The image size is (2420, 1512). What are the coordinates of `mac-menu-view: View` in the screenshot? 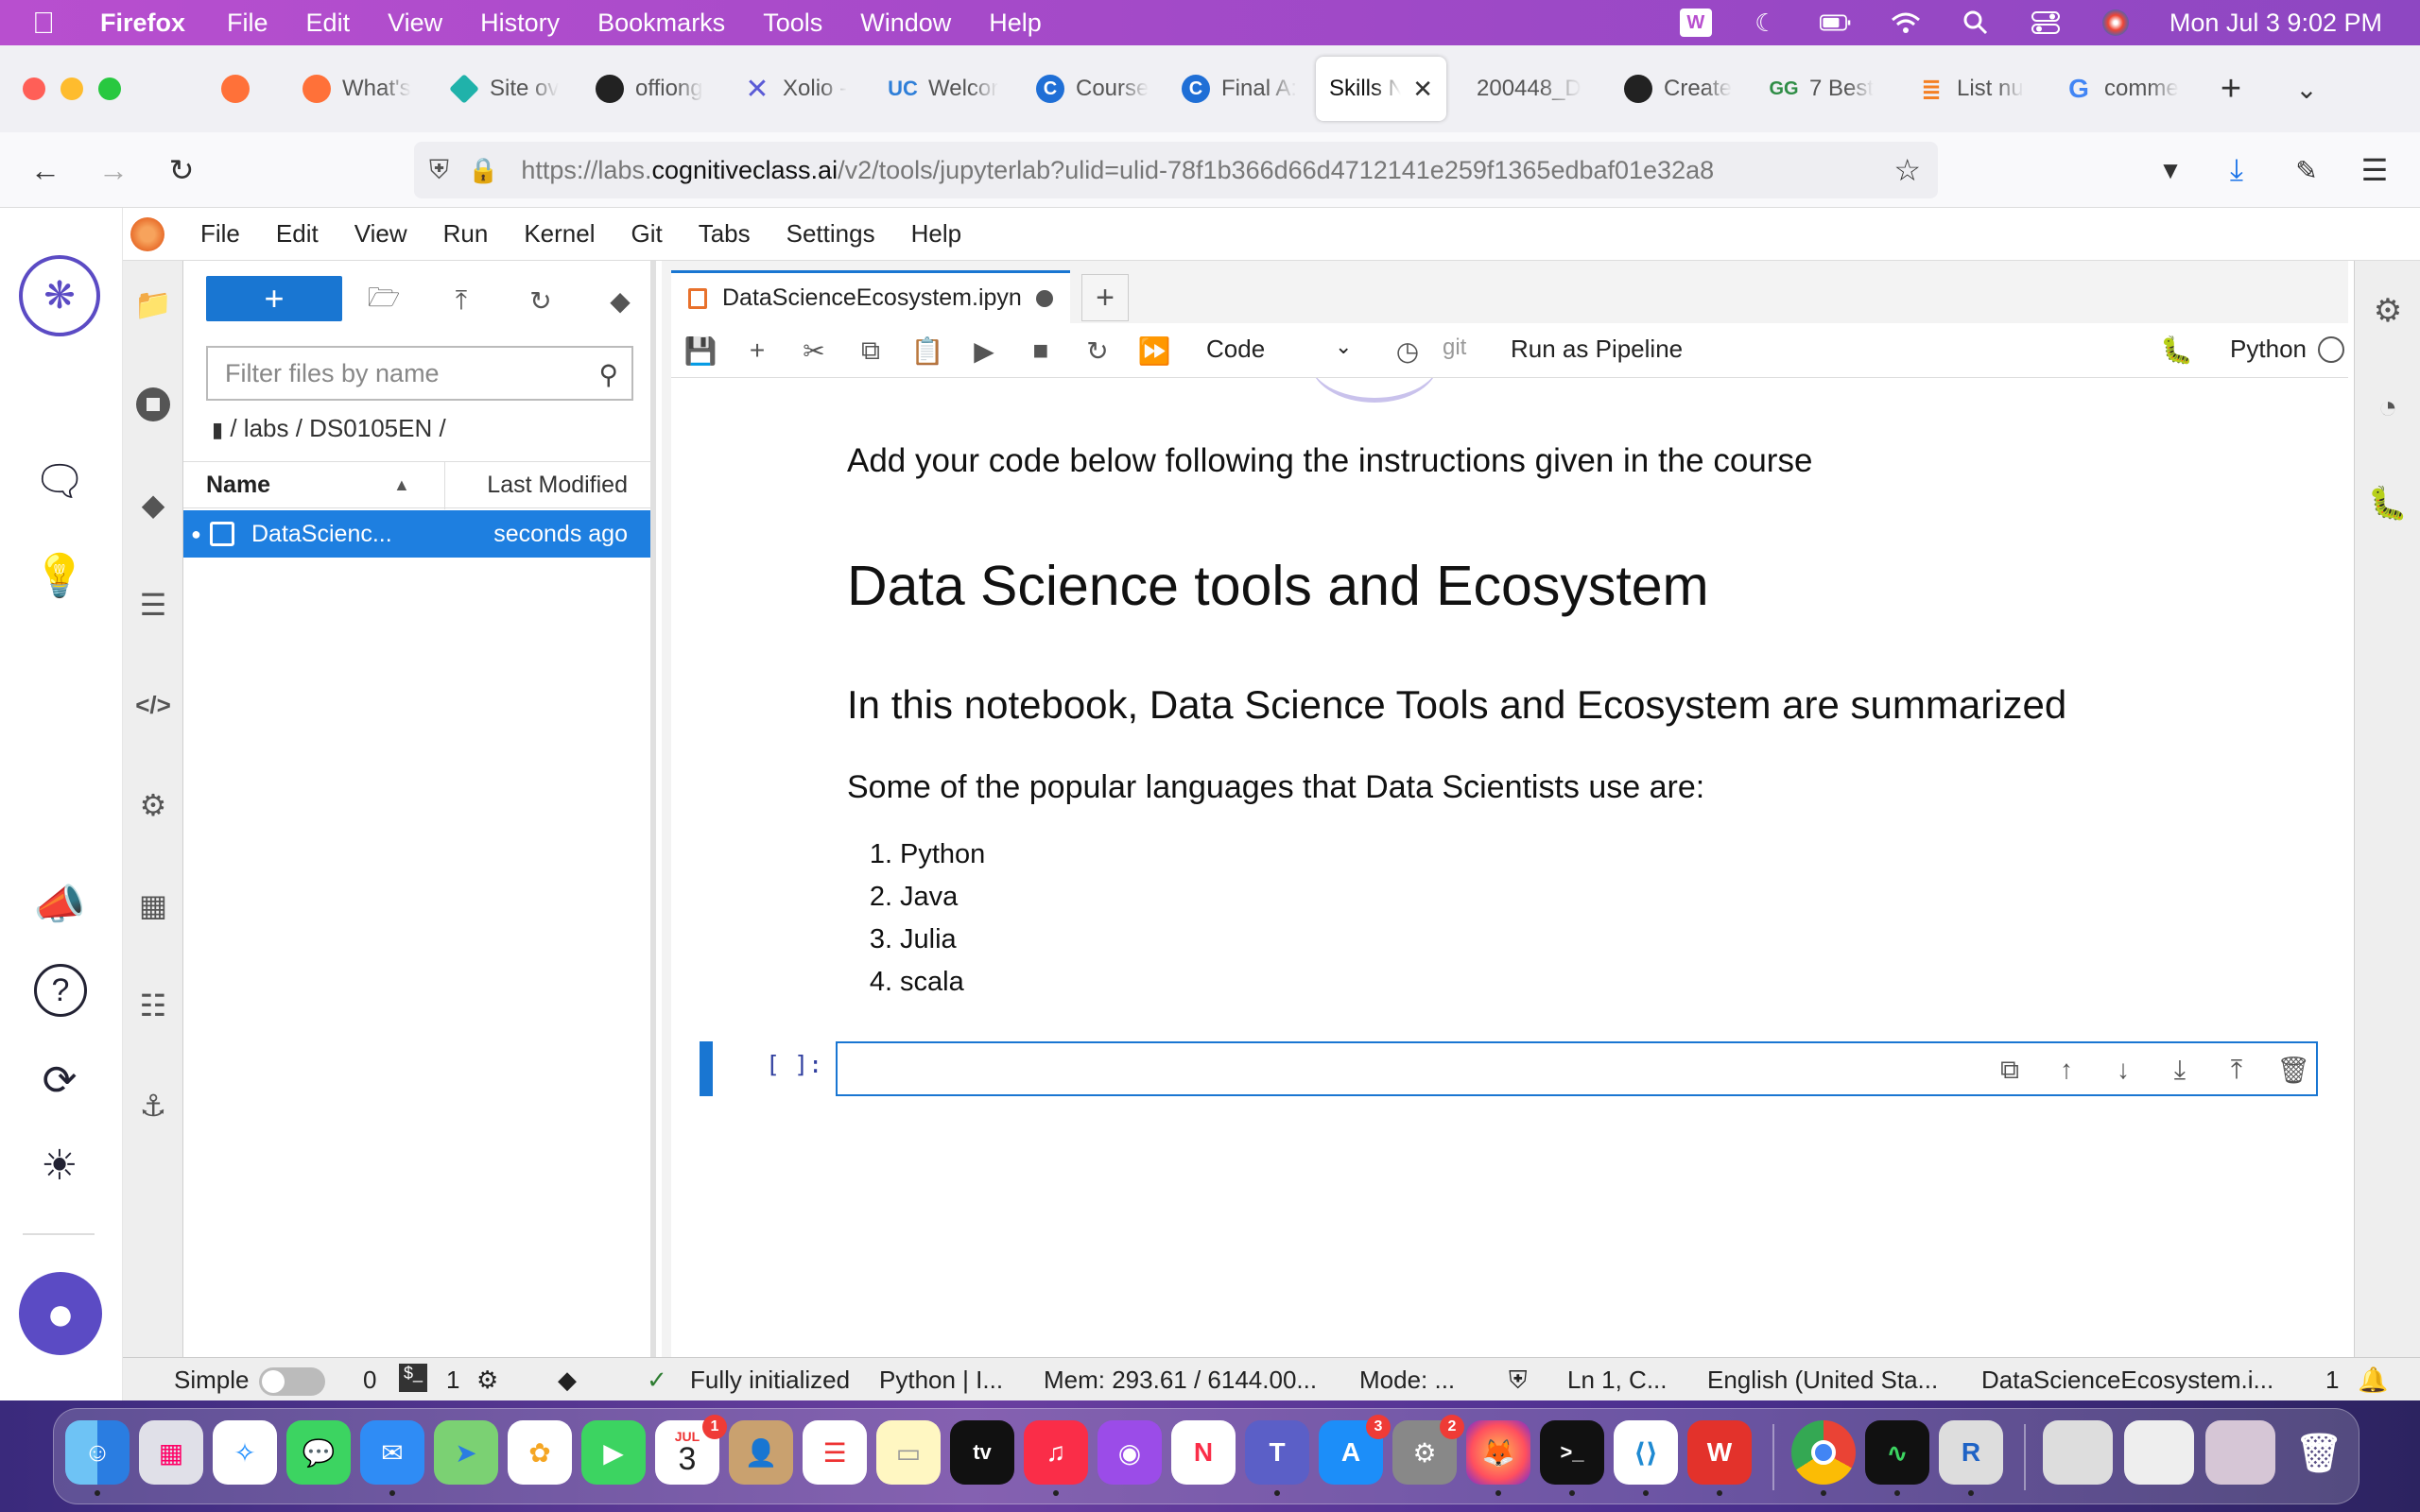 It's located at (415, 23).